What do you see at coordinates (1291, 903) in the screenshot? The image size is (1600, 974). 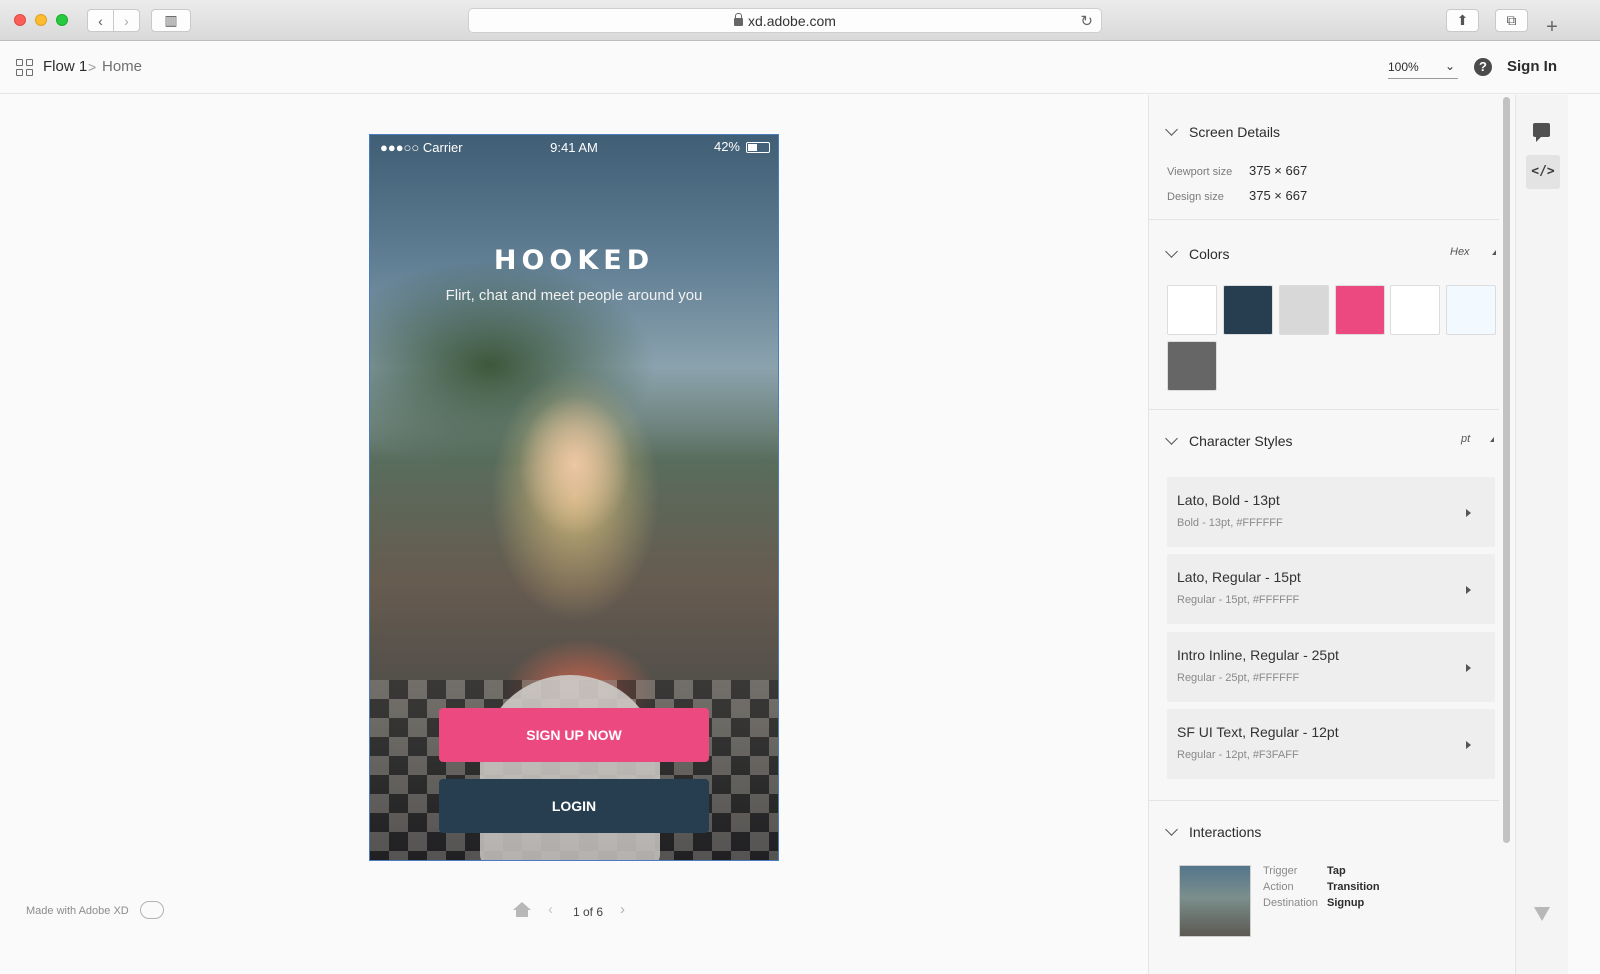 I see `destination-label: Destination` at bounding box center [1291, 903].